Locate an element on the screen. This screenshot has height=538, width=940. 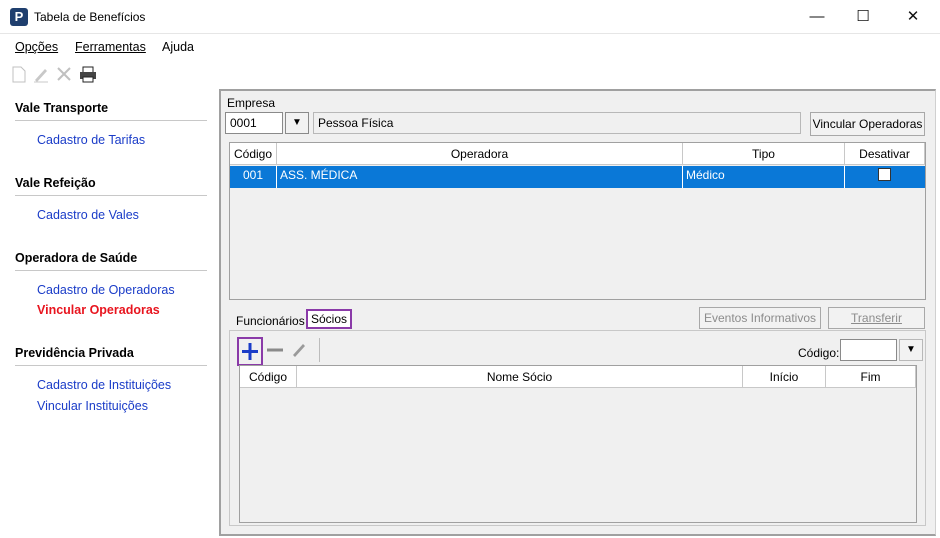
minus-icon is located at coordinates (275, 350).